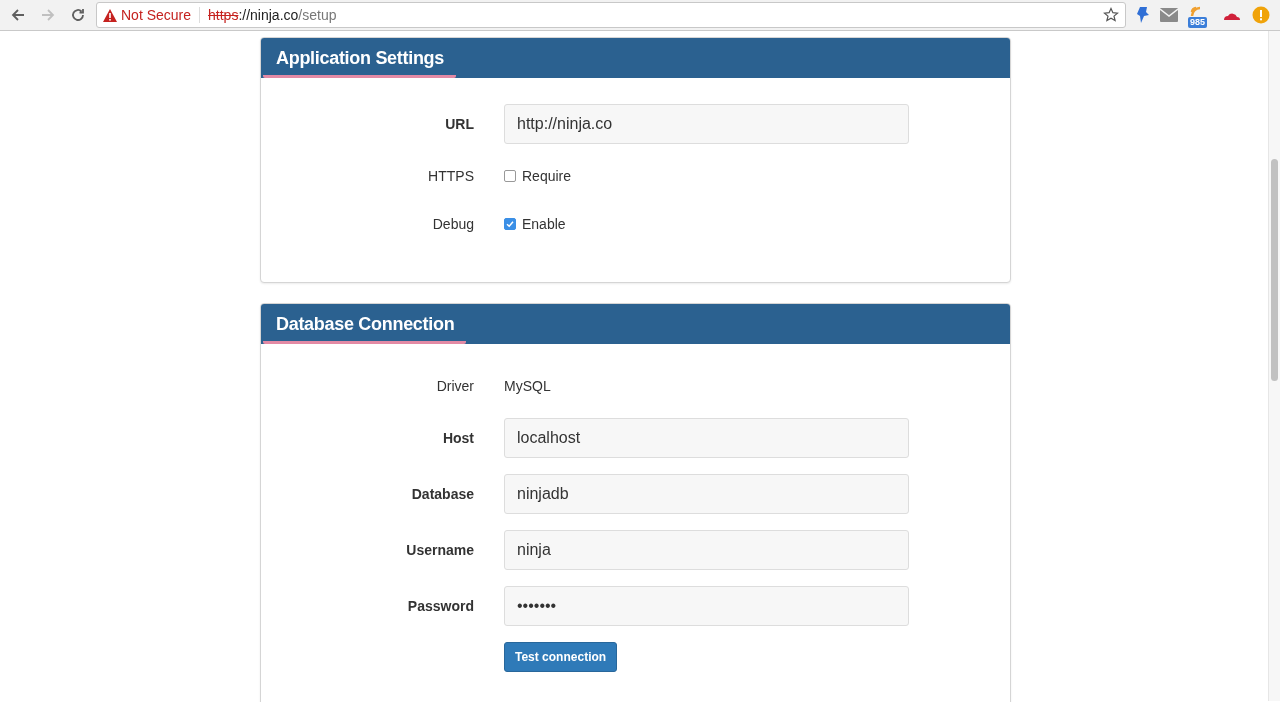 This screenshot has width=1280, height=702. I want to click on input-field: http://ninja.co, so click(706, 124).